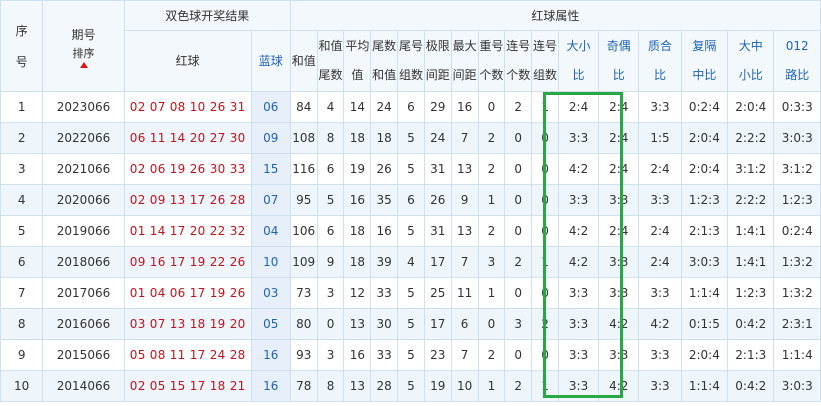 The height and width of the screenshot is (406, 821). What do you see at coordinates (704, 61) in the screenshot?
I see `col-header-repeat-gap-mid: 复隔 中比` at bounding box center [704, 61].